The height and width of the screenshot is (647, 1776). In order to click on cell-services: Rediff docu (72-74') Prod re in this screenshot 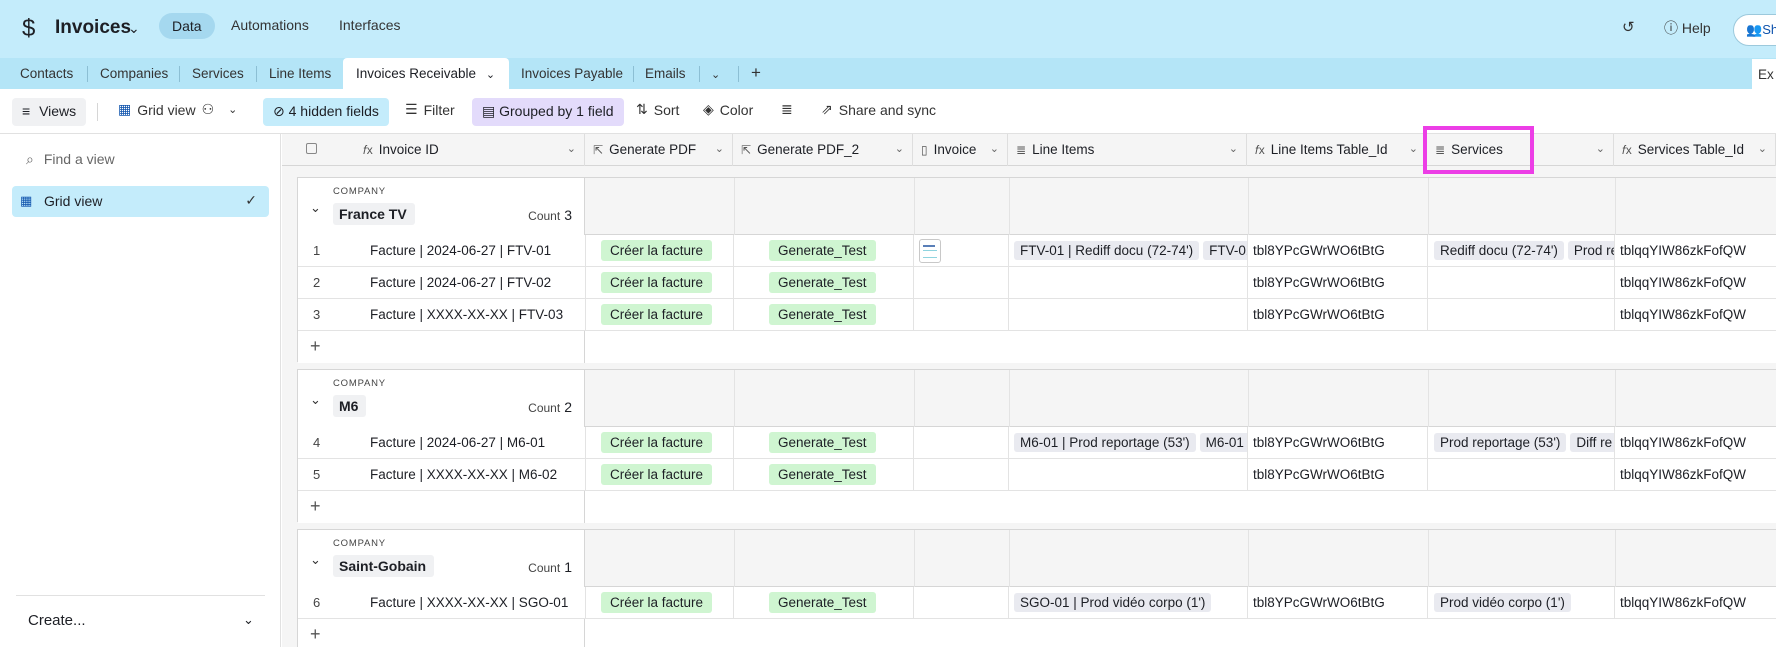, I will do `click(1521, 251)`.